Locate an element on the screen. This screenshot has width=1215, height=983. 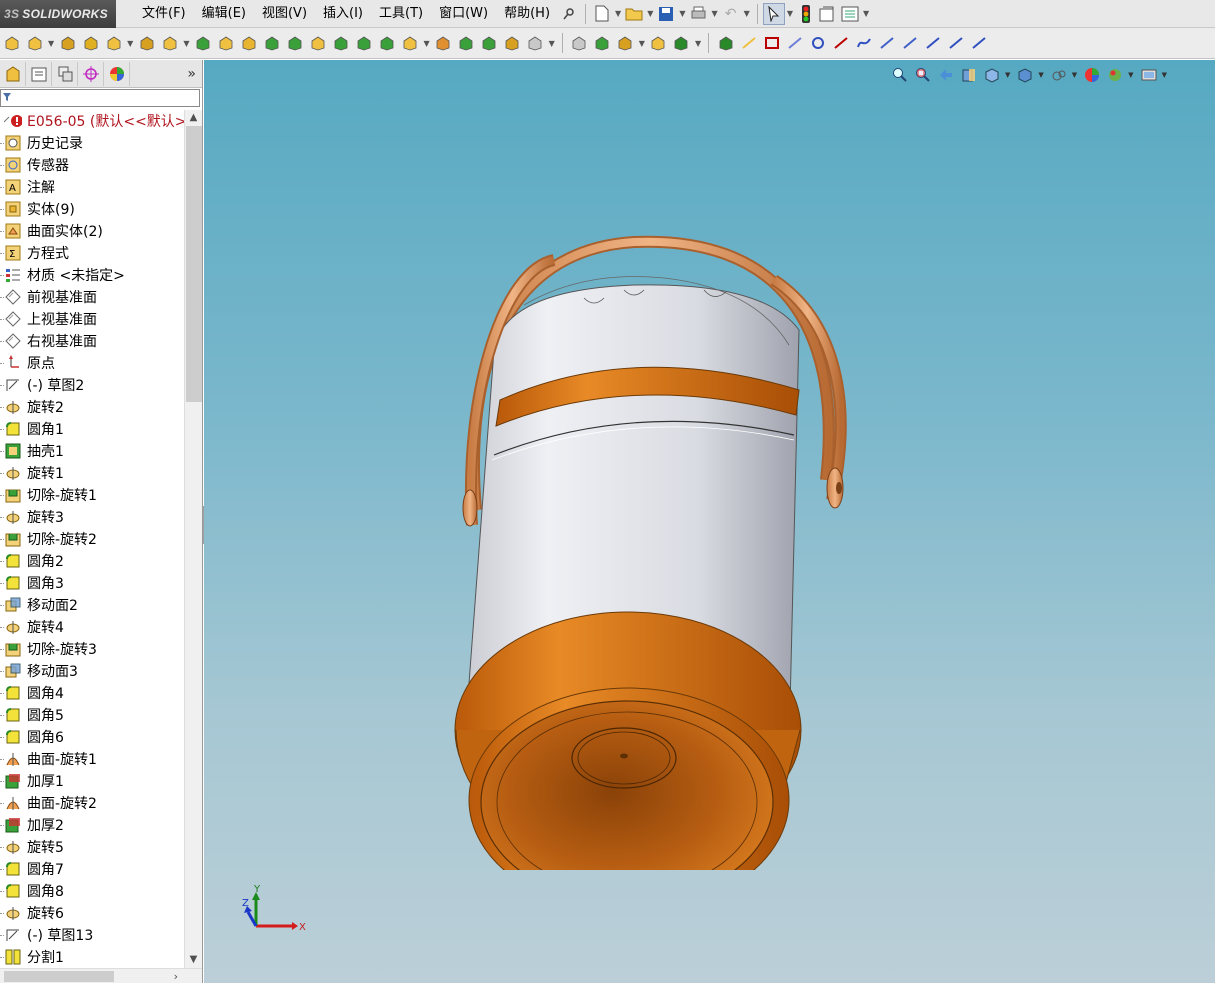
swept-boss-icon is located at coordinates (90, 43).